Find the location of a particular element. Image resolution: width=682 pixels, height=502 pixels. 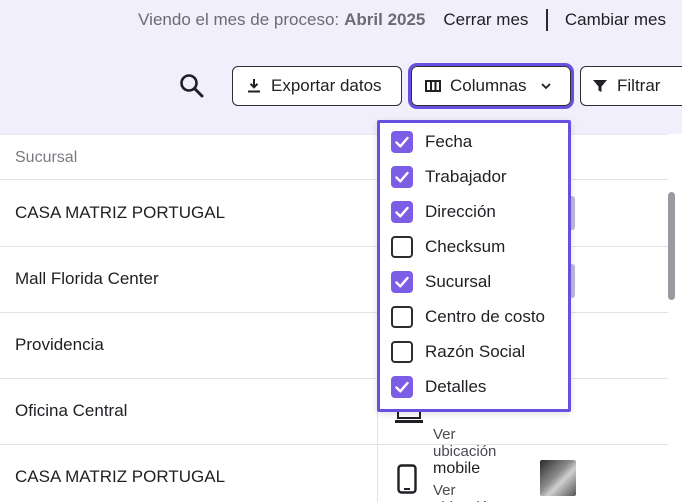

column-option-razon-social: Razón Social is located at coordinates (458, 352).